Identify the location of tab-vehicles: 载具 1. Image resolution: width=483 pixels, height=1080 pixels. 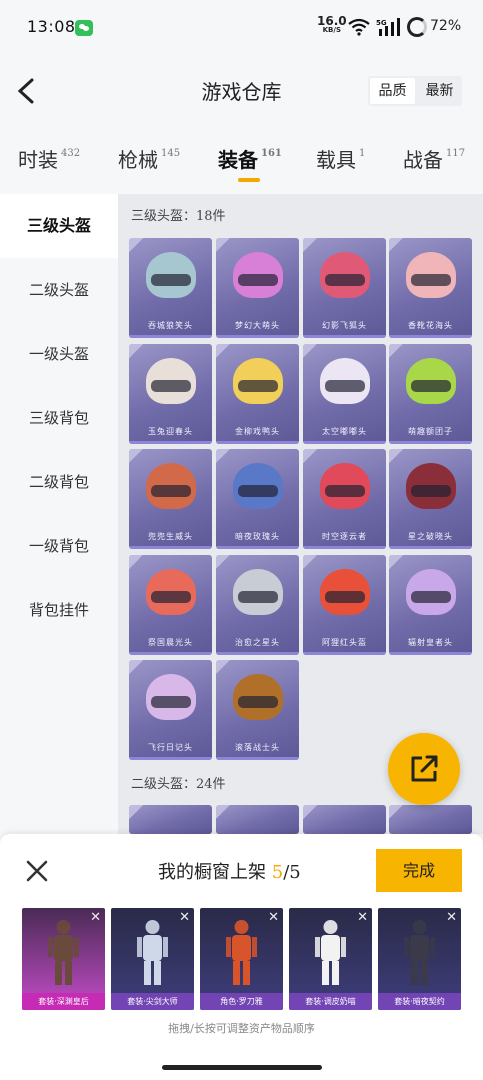
(340, 158).